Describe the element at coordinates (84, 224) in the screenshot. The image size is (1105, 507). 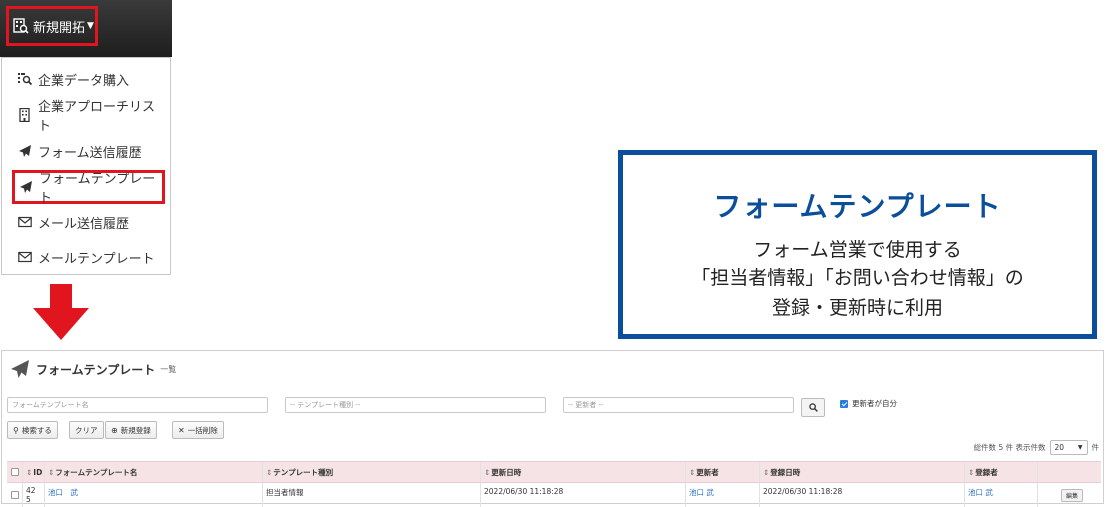
I see `menu-item-label: メール送信履歴` at that location.